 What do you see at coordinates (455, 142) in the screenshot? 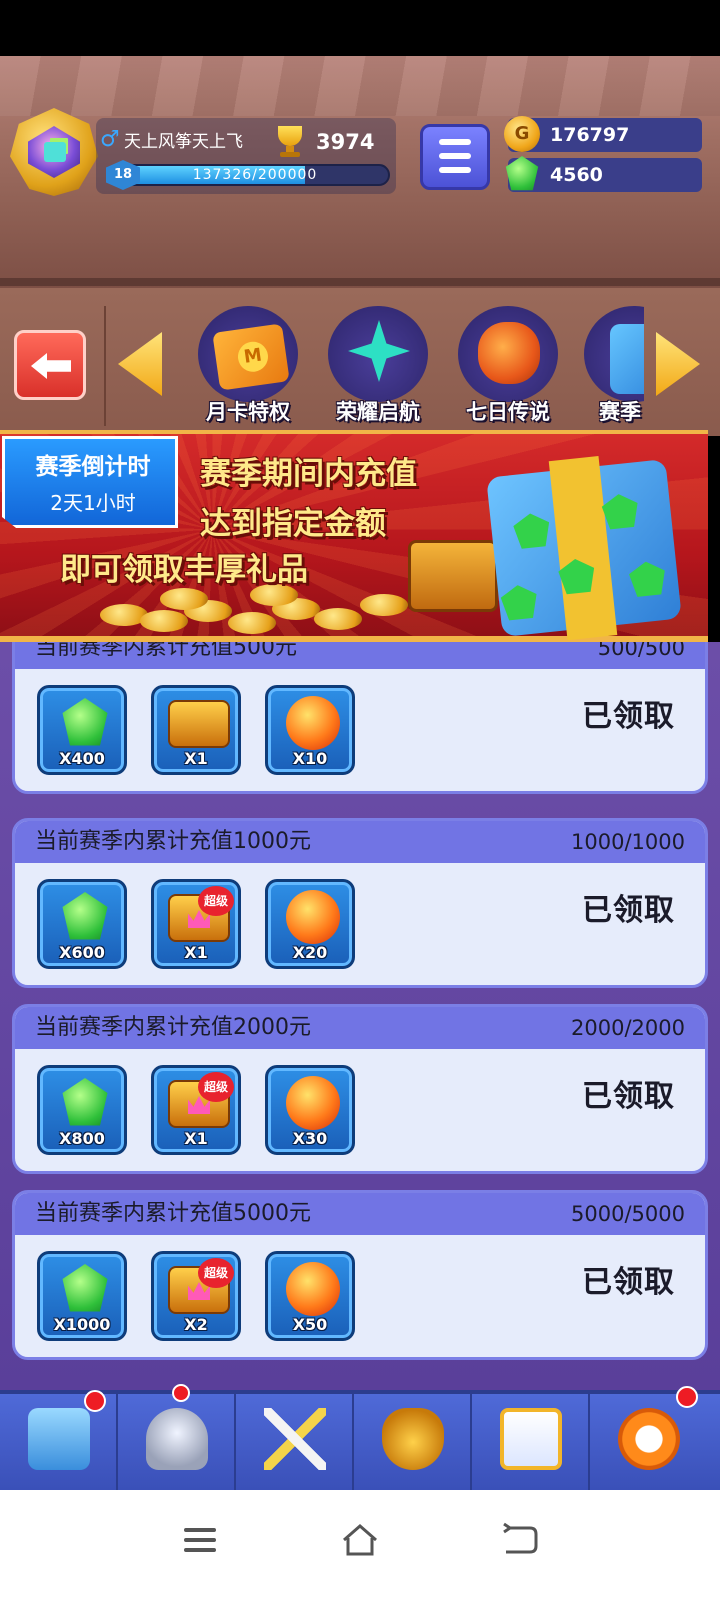
I see `hamburger-icon` at bounding box center [455, 142].